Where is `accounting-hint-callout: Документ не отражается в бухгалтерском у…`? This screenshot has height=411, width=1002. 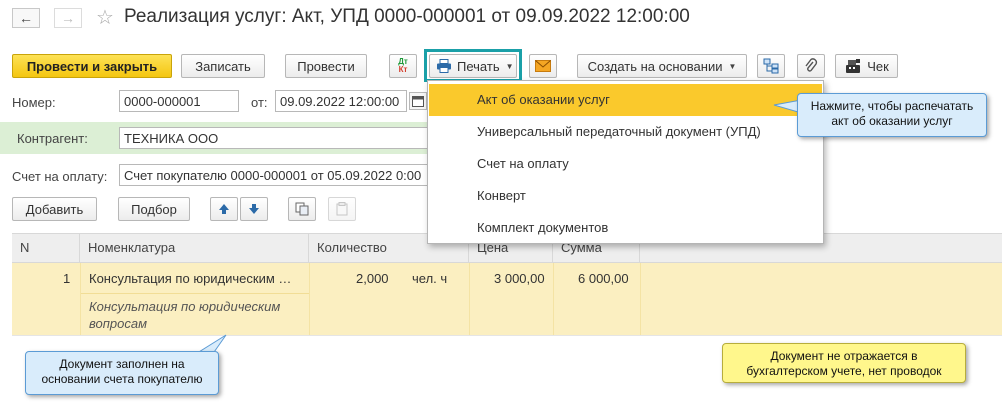
accounting-hint-callout: Документ не отражается в бухгалтерском у… is located at coordinates (844, 363).